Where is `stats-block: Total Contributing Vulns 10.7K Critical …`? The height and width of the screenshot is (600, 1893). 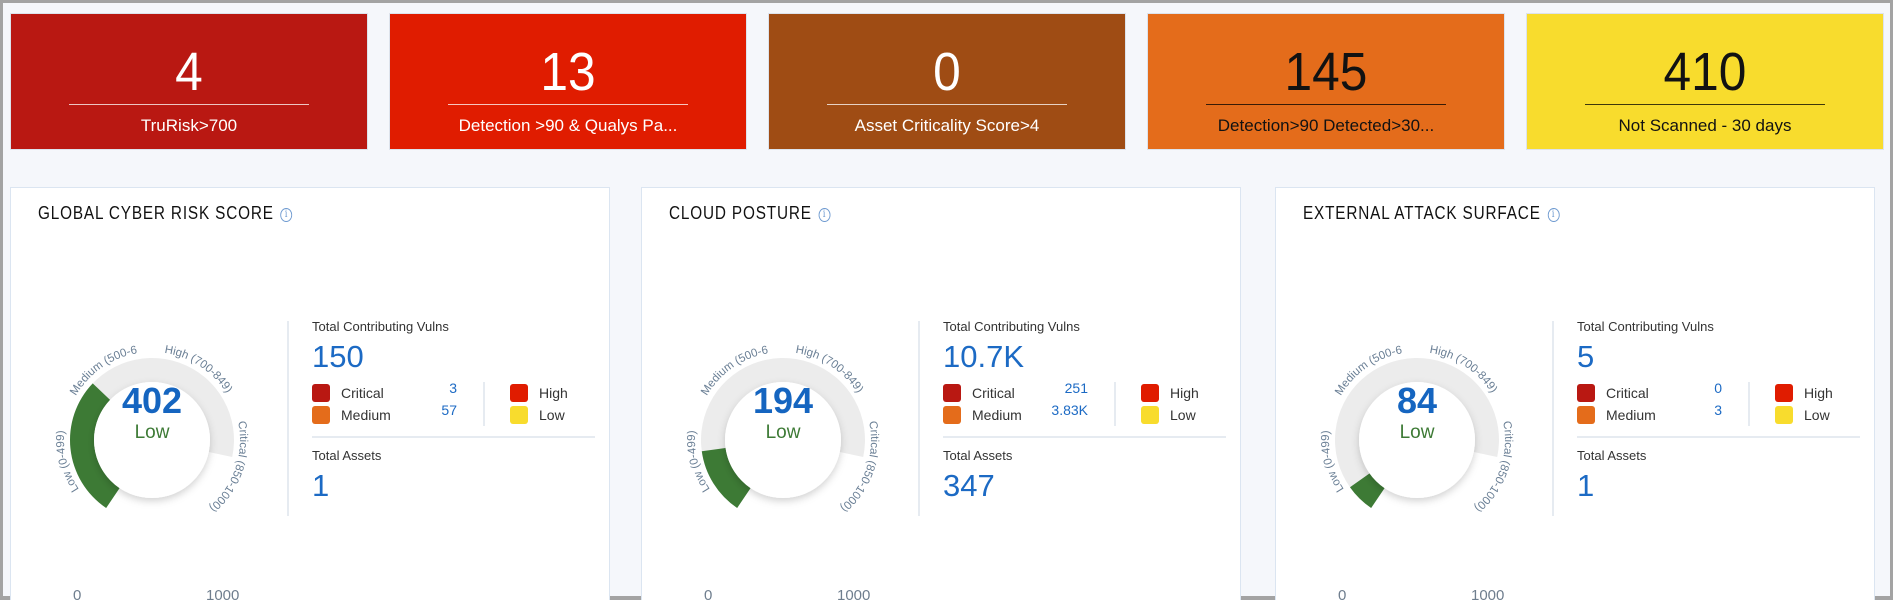
stats-block: Total Contributing Vulns 10.7K Critical … is located at coordinates (1084, 412).